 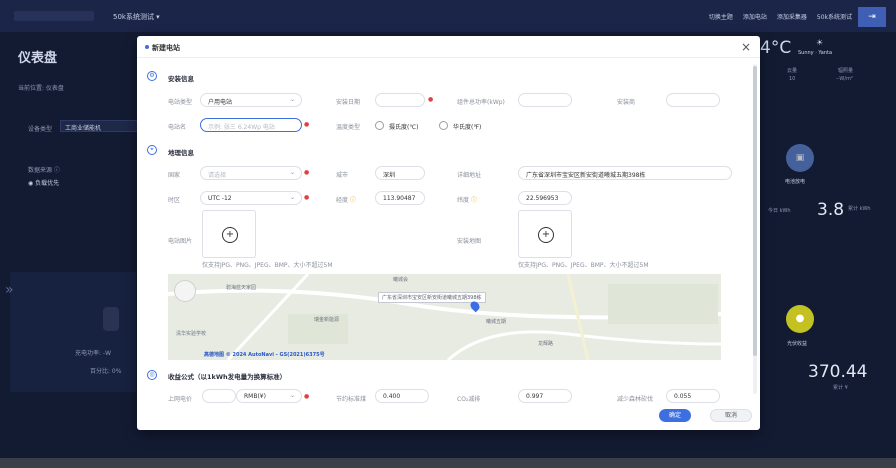 I want to click on forest-input: 0.055, so click(x=693, y=396).